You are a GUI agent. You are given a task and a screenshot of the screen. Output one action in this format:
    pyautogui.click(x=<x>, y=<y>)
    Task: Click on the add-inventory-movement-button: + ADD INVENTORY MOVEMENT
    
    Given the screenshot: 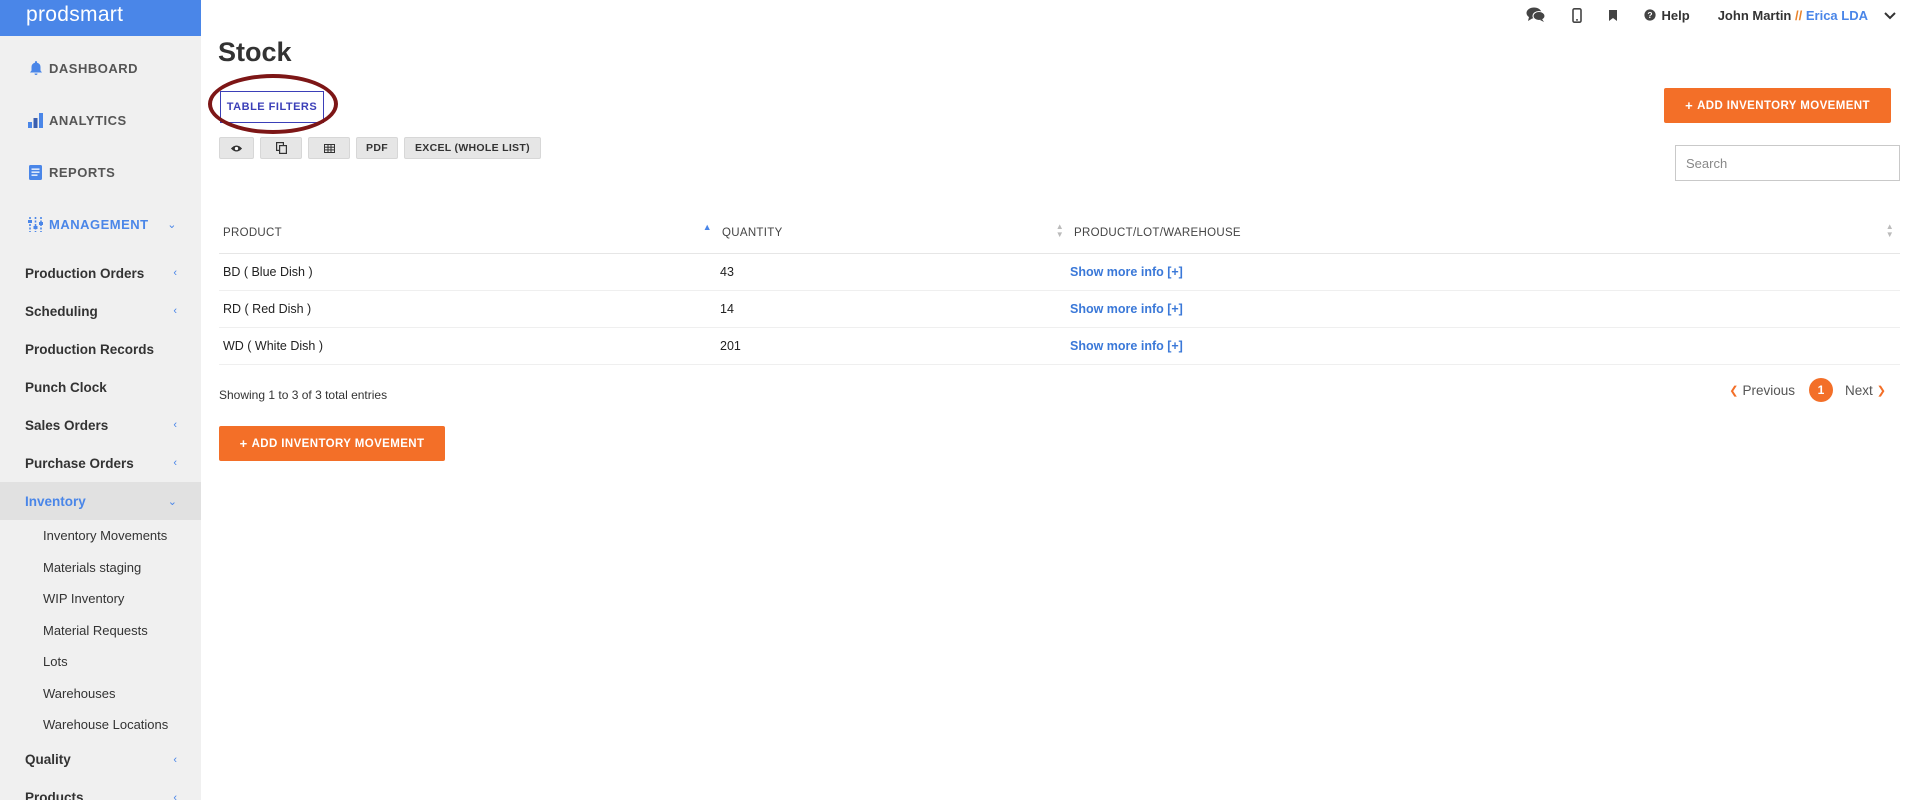 What is the action you would take?
    pyautogui.click(x=1777, y=105)
    